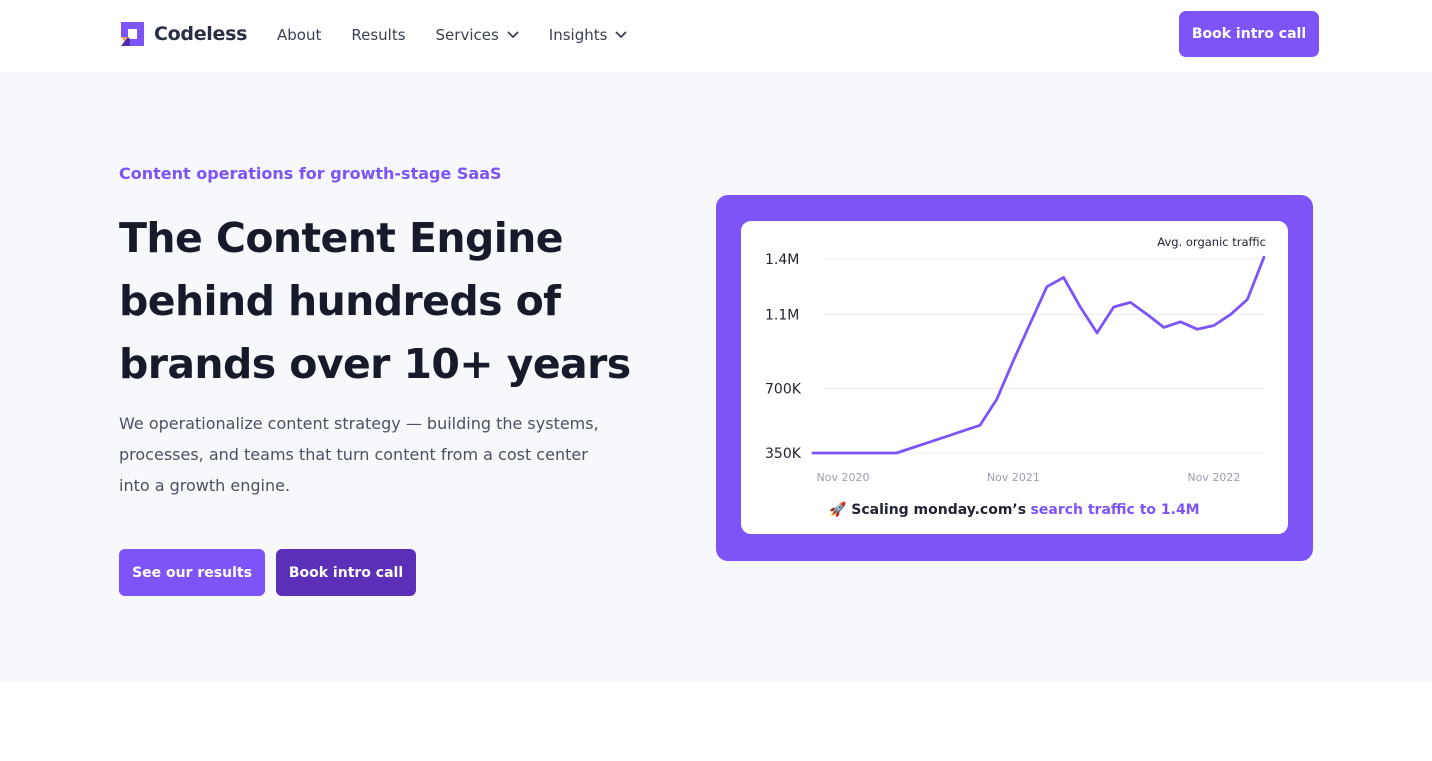  I want to click on y-tick-label: 700K, so click(783, 389).